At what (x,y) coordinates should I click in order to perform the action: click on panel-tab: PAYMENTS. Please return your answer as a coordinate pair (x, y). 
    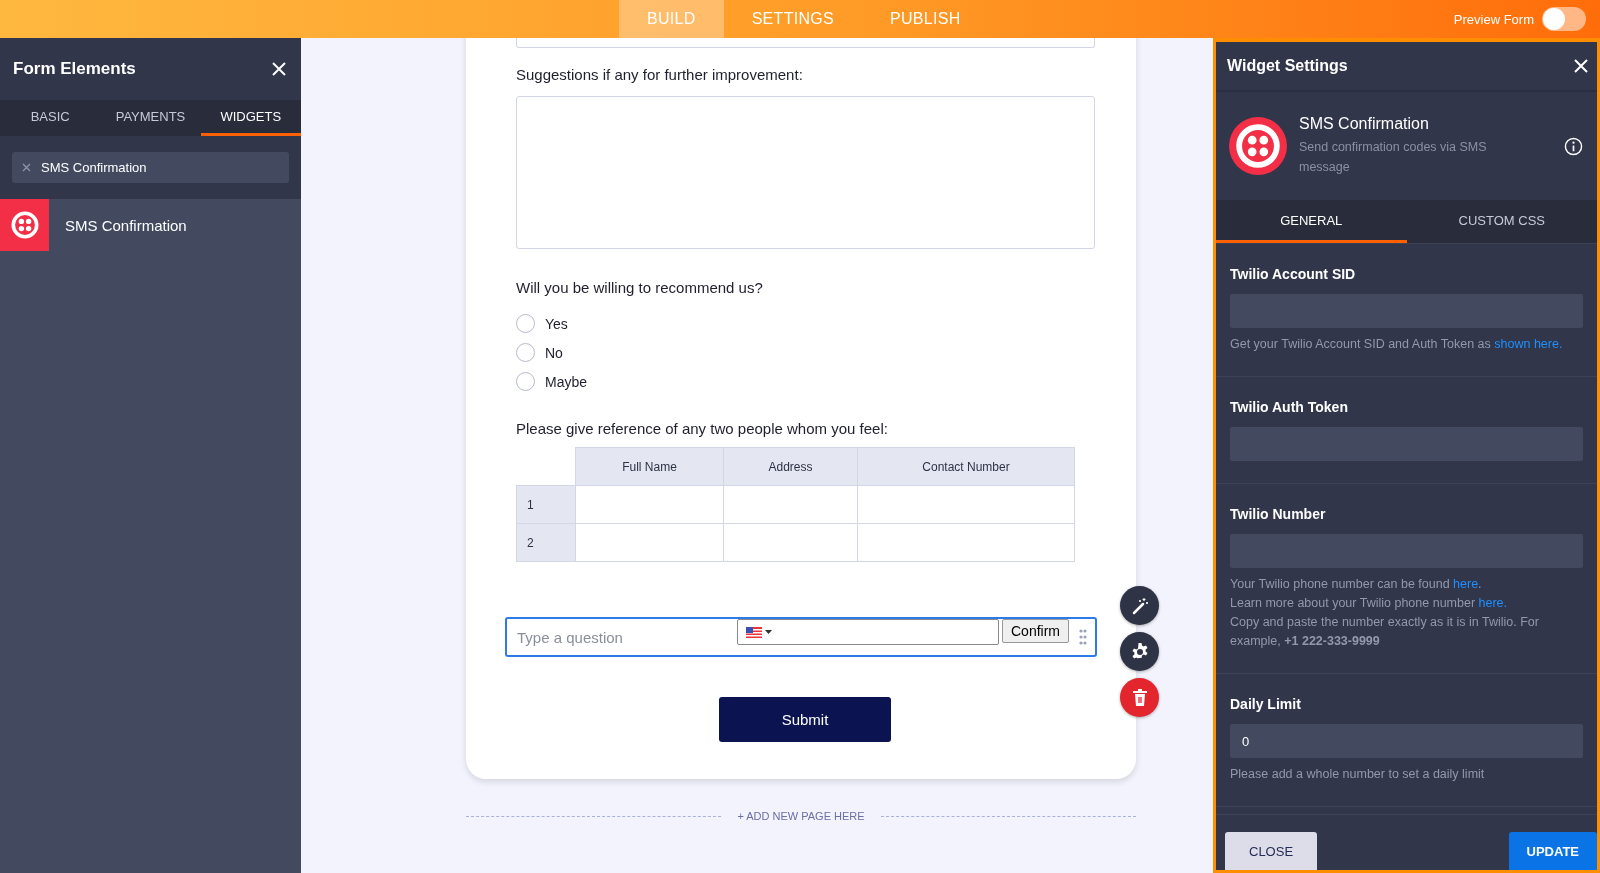
    Looking at the image, I should click on (150, 118).